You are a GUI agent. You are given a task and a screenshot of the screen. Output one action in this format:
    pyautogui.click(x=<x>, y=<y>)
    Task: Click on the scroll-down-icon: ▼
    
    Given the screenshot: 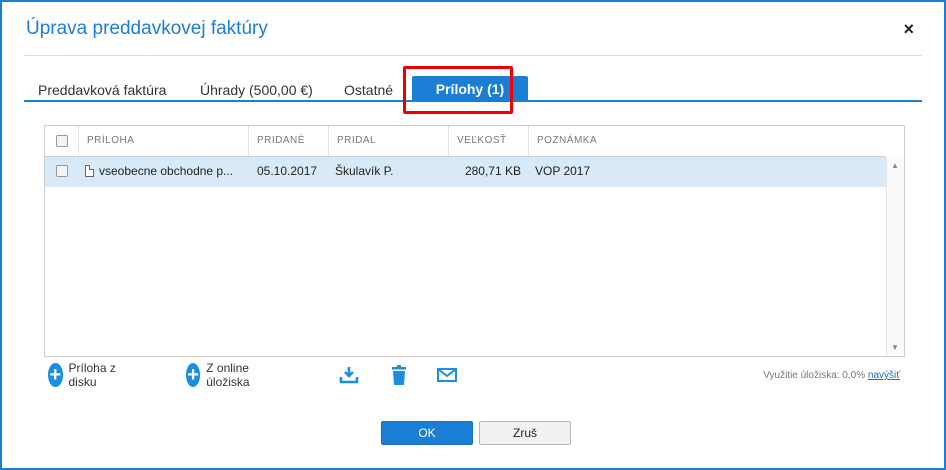 What is the action you would take?
    pyautogui.click(x=895, y=347)
    